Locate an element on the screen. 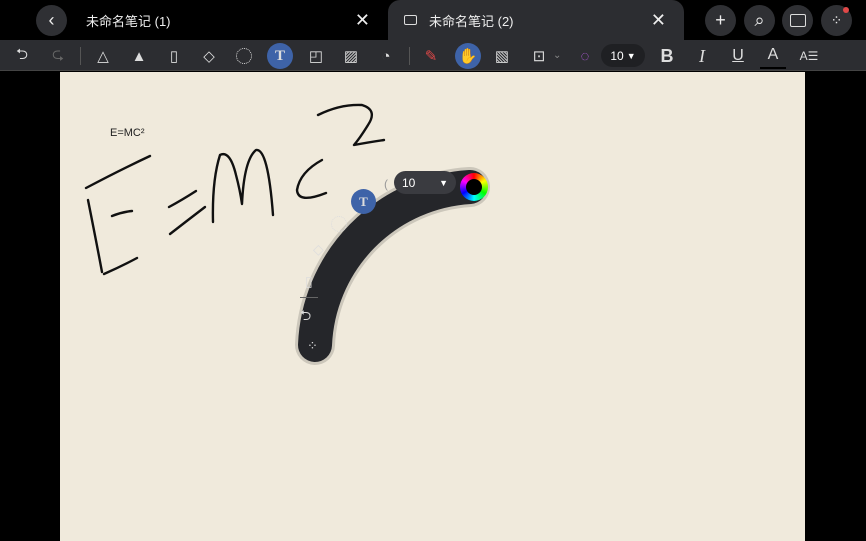  arc-text-tool-icon: T is located at coordinates (363, 201).